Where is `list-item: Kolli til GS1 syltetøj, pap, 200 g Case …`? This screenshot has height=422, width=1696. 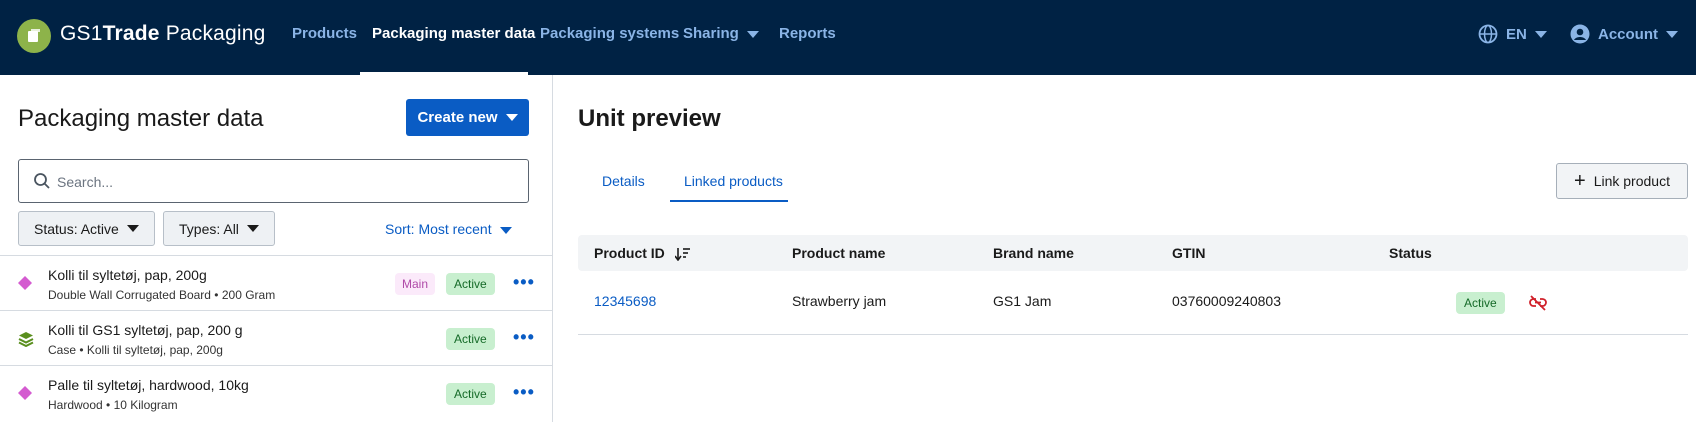 list-item: Kolli til GS1 syltetøj, pap, 200 g Case … is located at coordinates (276, 337).